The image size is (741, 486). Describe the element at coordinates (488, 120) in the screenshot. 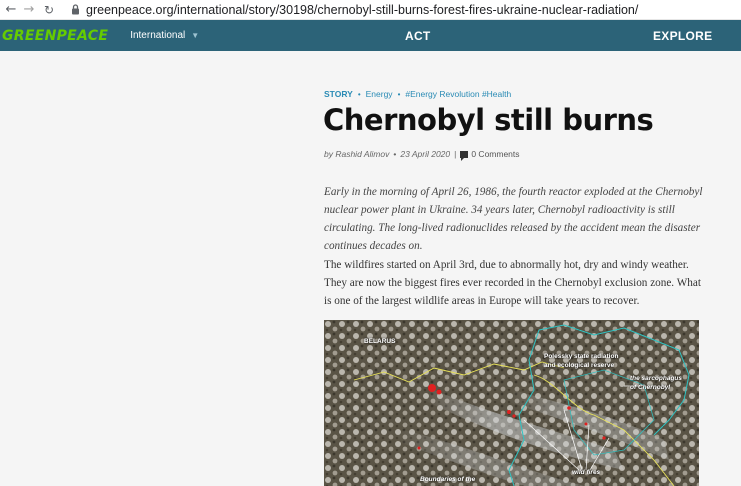

I see `article-title: Chernobyl still burns` at that location.